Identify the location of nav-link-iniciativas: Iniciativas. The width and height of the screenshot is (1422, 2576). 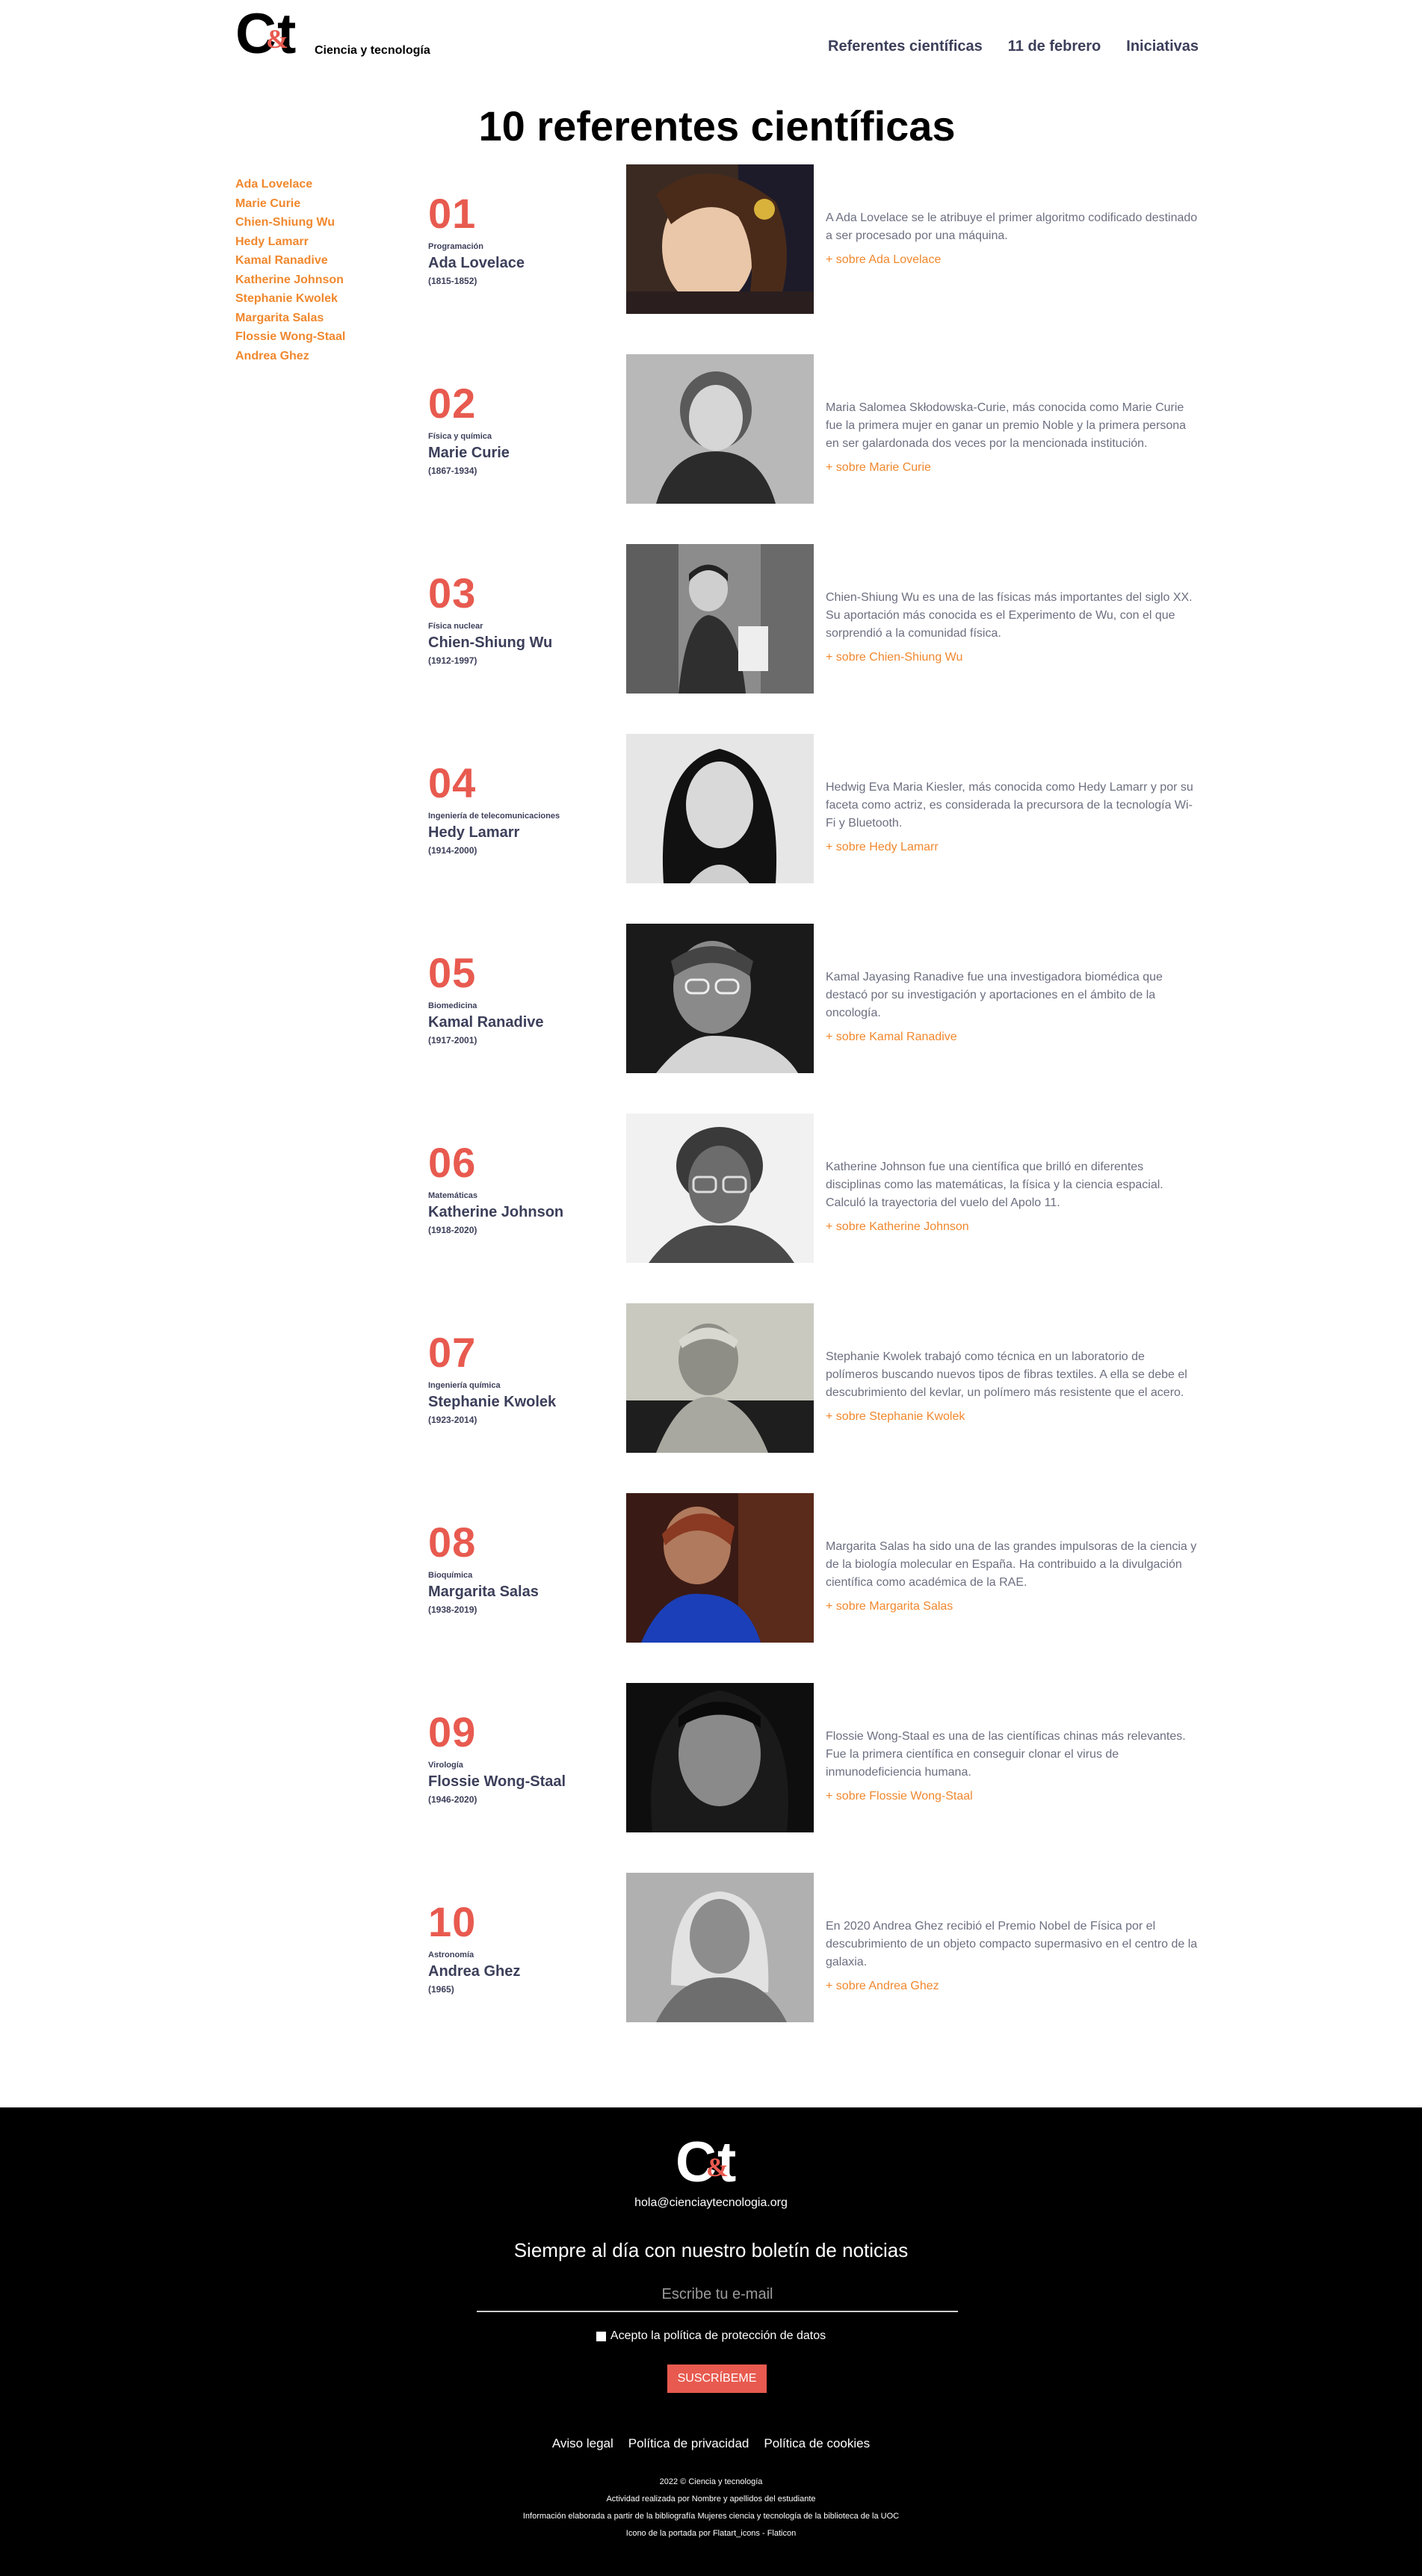
(1162, 47).